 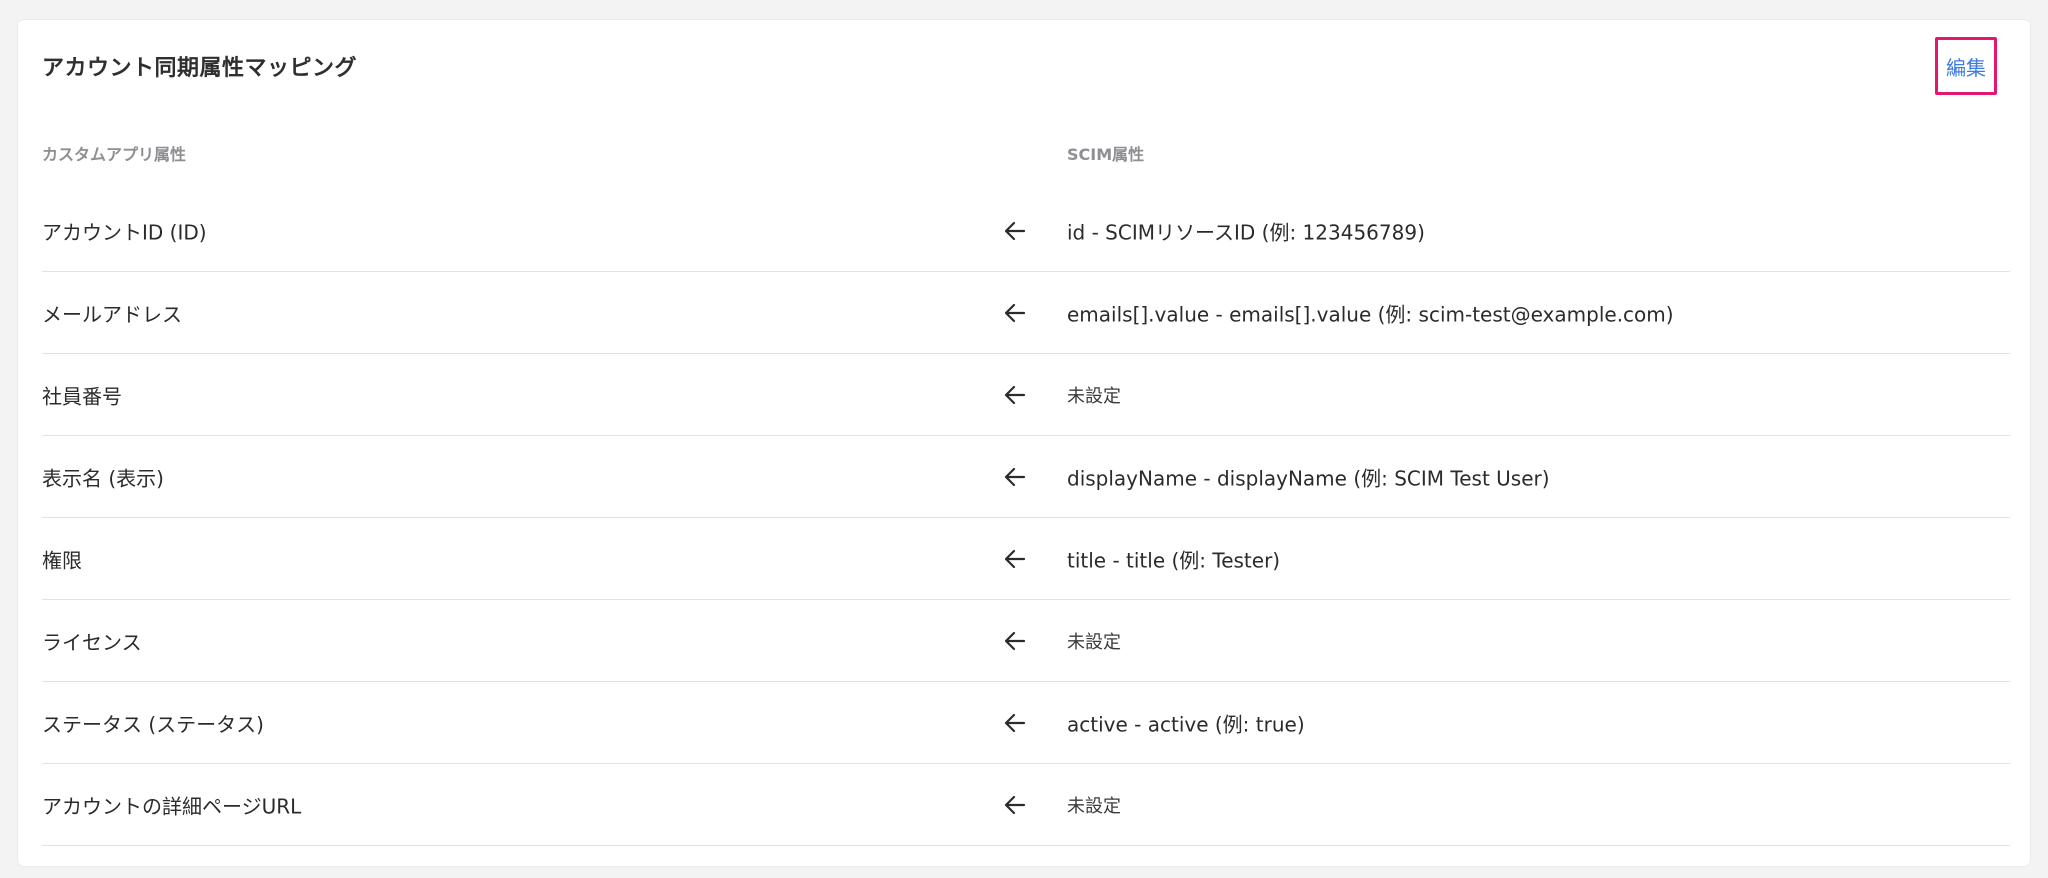 What do you see at coordinates (200, 68) in the screenshot?
I see `card-title: アカウント同期属性マッピング` at bounding box center [200, 68].